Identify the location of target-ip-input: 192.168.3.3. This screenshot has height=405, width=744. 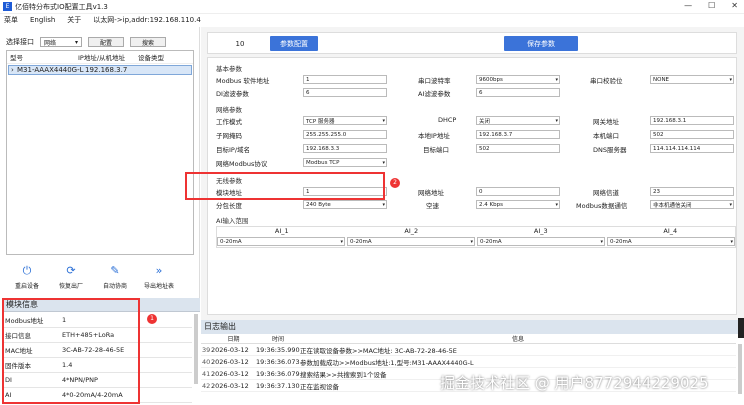
(345, 148).